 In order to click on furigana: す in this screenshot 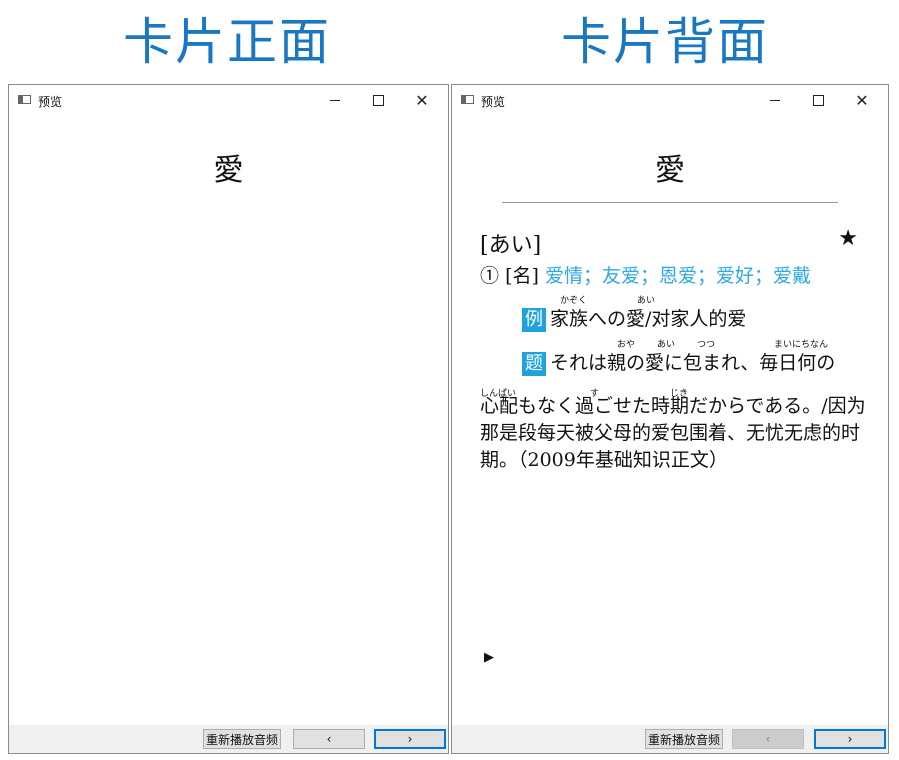, I will do `click(595, 394)`.